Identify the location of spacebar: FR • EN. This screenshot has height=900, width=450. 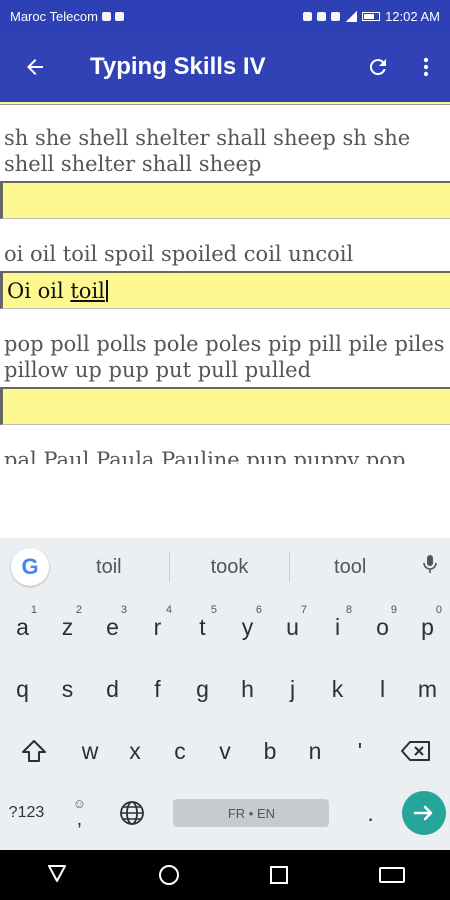
(251, 813).